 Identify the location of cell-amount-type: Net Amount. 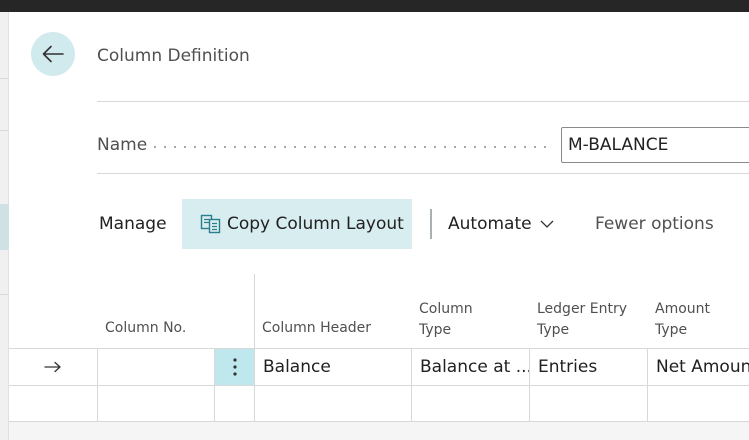
(698, 367).